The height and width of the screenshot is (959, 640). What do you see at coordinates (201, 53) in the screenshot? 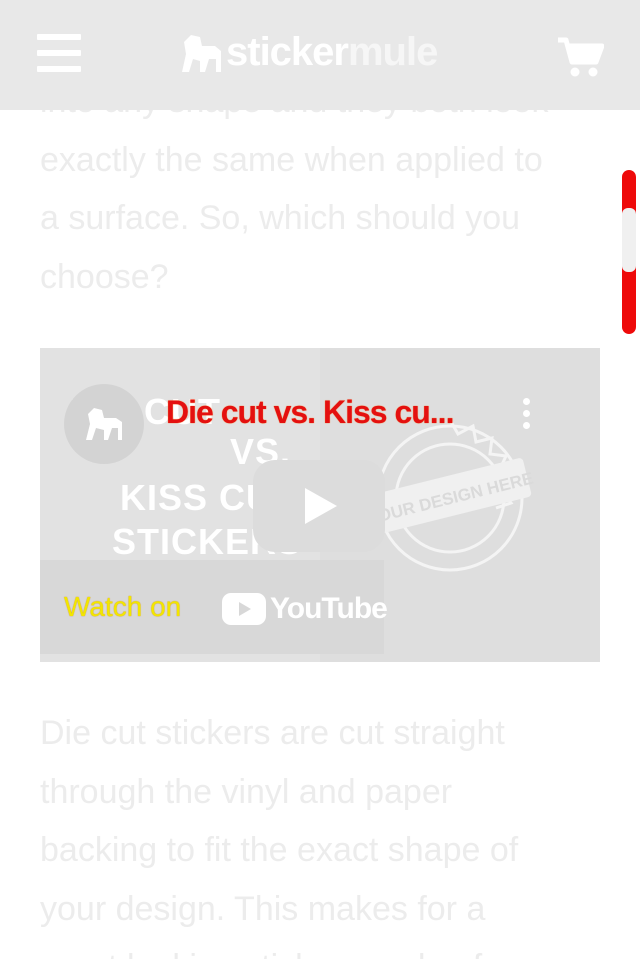
I see `horse-logo-icon` at bounding box center [201, 53].